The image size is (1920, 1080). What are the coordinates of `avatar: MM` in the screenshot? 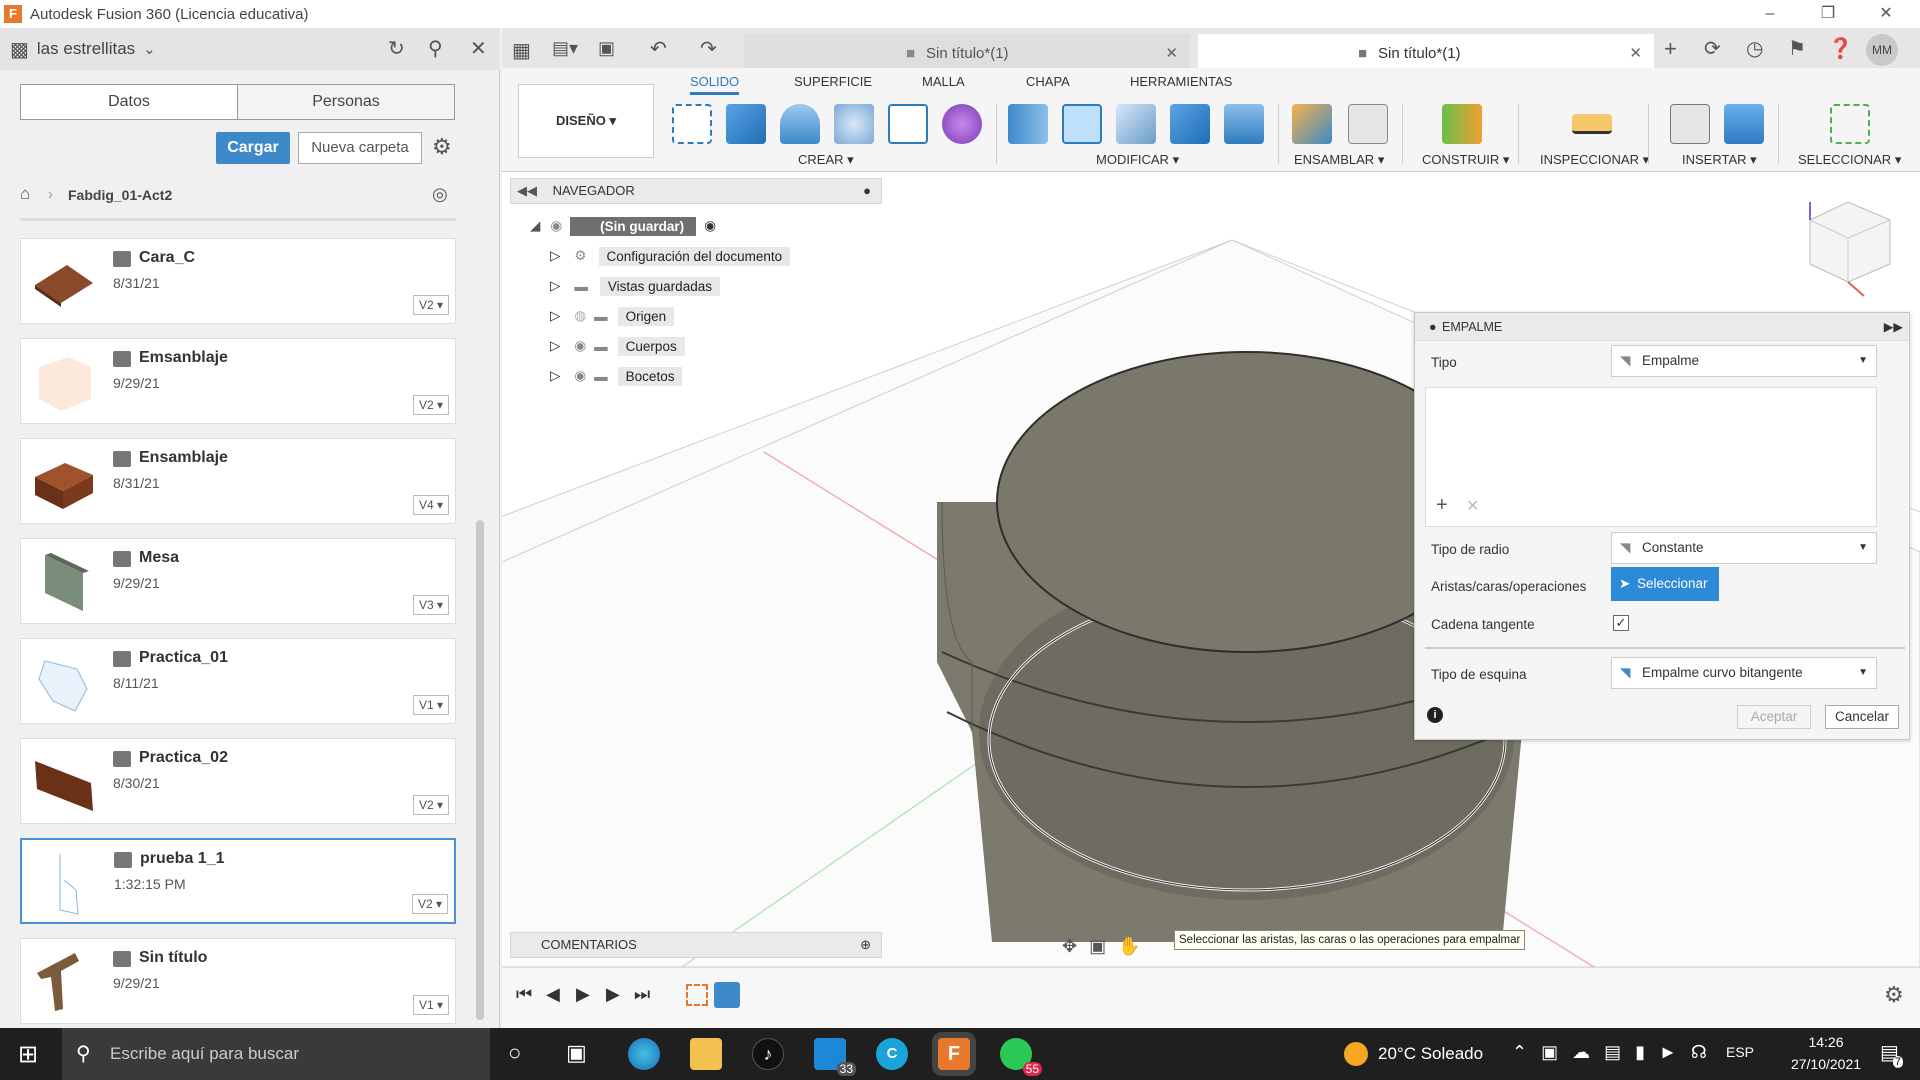 It's located at (1882, 50).